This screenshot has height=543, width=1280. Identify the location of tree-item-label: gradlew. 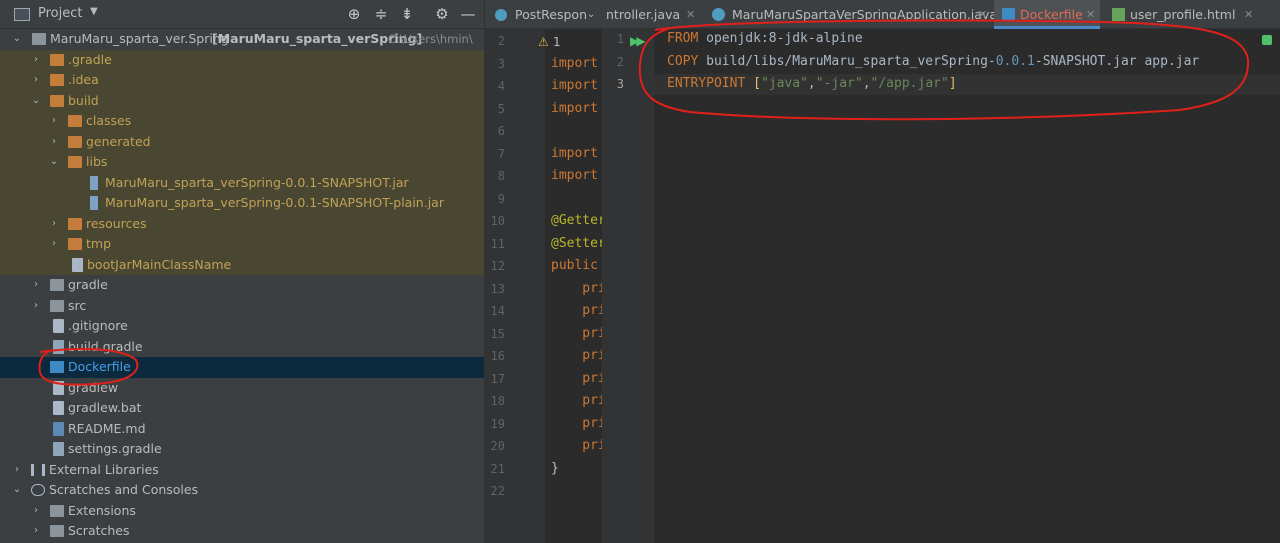
(93, 387).